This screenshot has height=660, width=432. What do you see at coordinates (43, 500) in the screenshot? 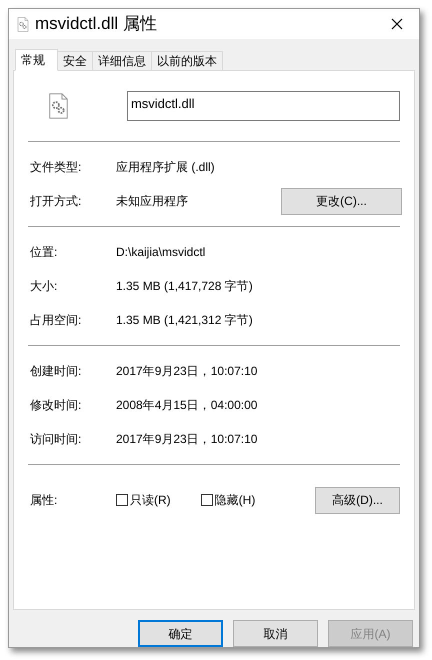
I see `field-label: 属性:` at bounding box center [43, 500].